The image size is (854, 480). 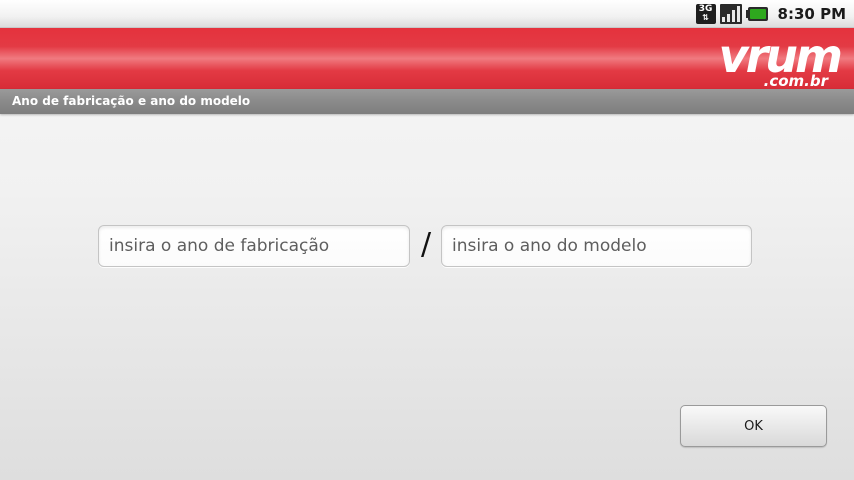 I want to click on 3g-data-icon: 3G ⇅, so click(x=705, y=13).